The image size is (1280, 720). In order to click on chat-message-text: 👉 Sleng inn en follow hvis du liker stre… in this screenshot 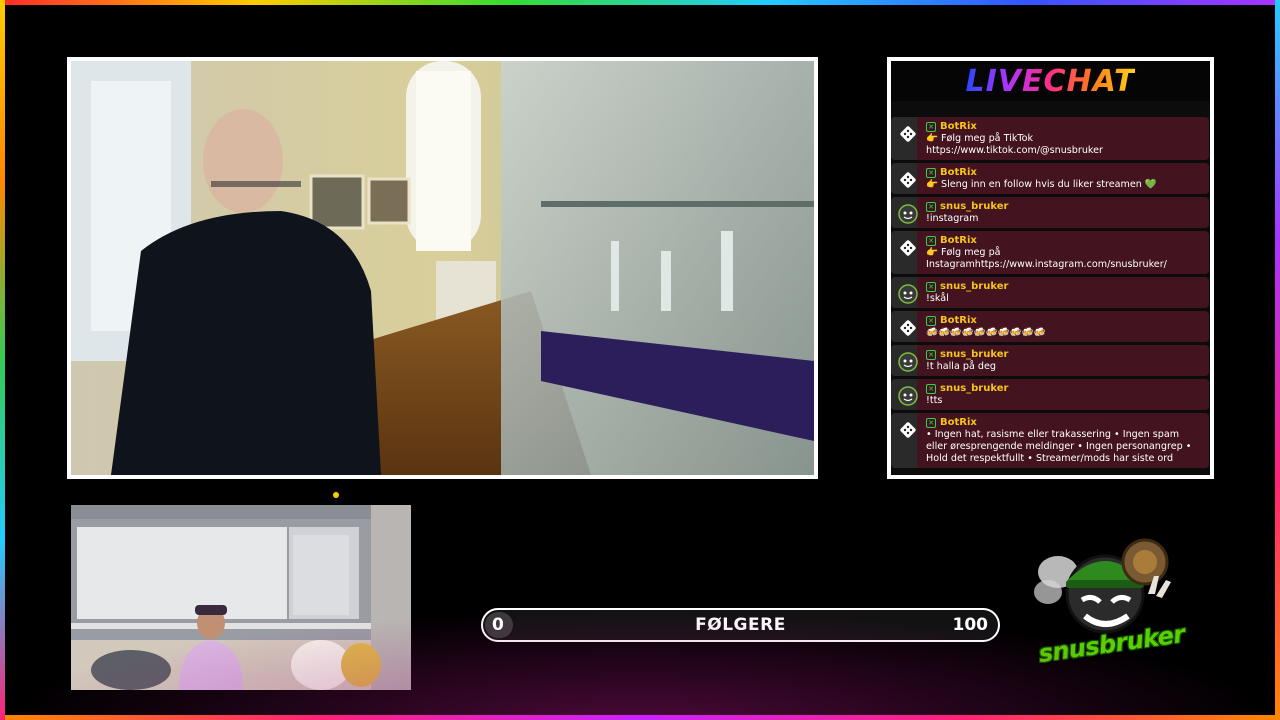, I will do `click(1041, 184)`.